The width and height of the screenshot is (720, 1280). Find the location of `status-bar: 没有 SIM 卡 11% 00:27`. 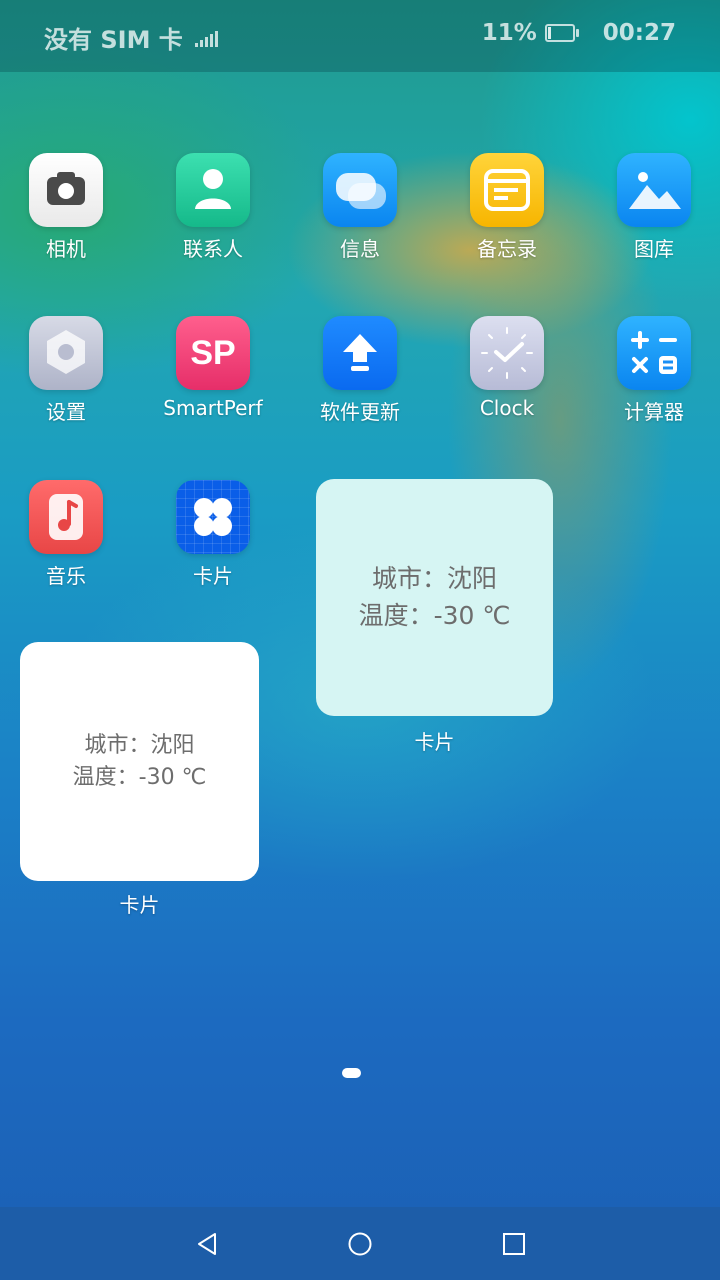

status-bar: 没有 SIM 卡 11% 00:27 is located at coordinates (360, 36).